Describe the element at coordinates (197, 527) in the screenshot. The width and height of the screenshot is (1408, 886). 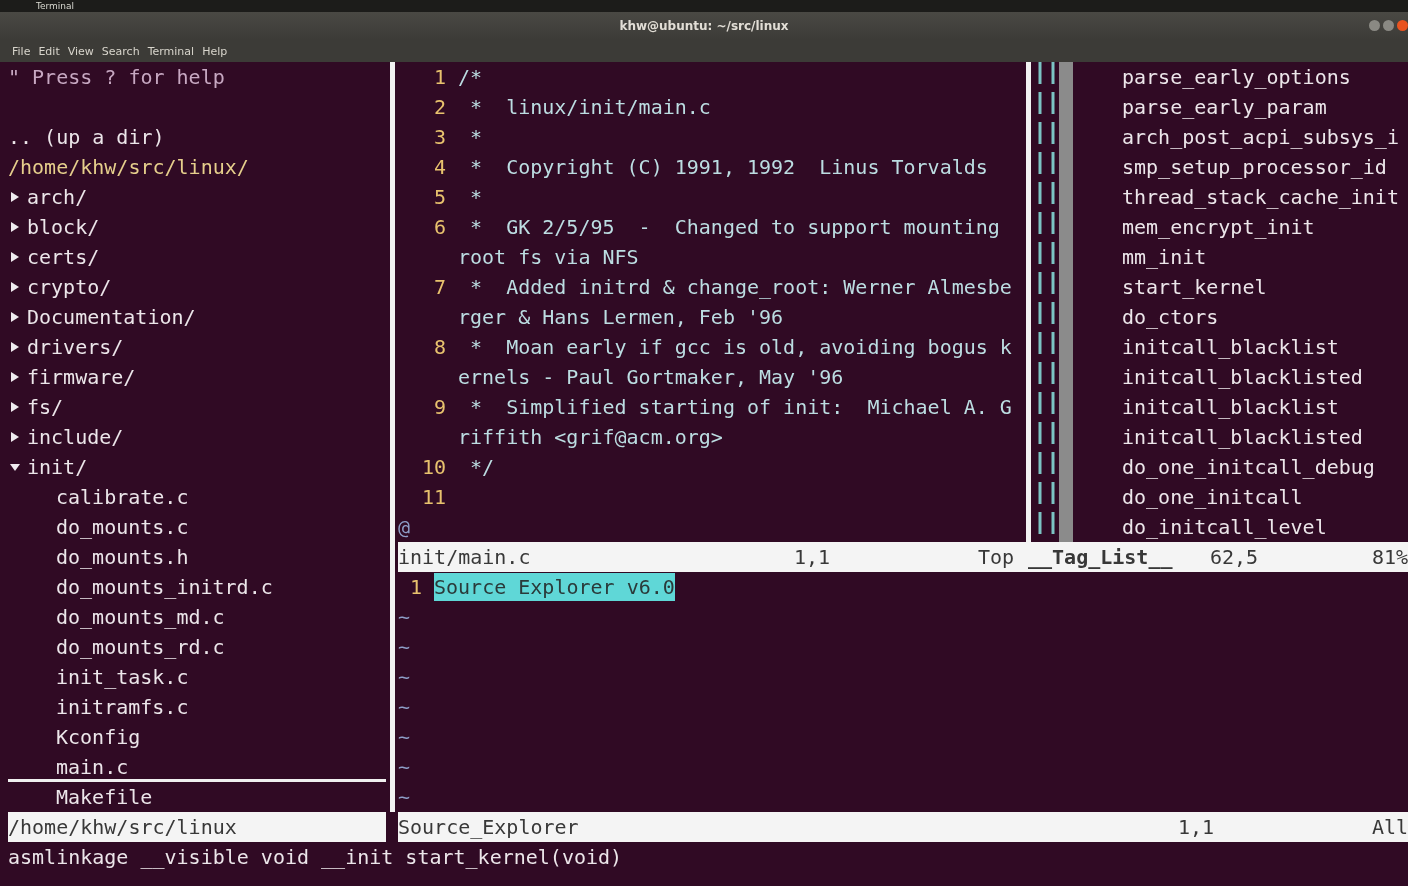
I see `tree-file: do_mounts.c` at that location.